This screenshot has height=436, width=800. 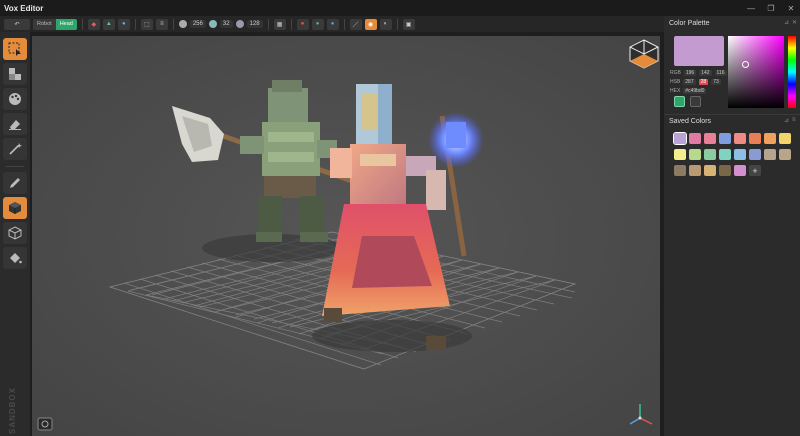 I want to click on add-color-button: +, so click(x=755, y=170).